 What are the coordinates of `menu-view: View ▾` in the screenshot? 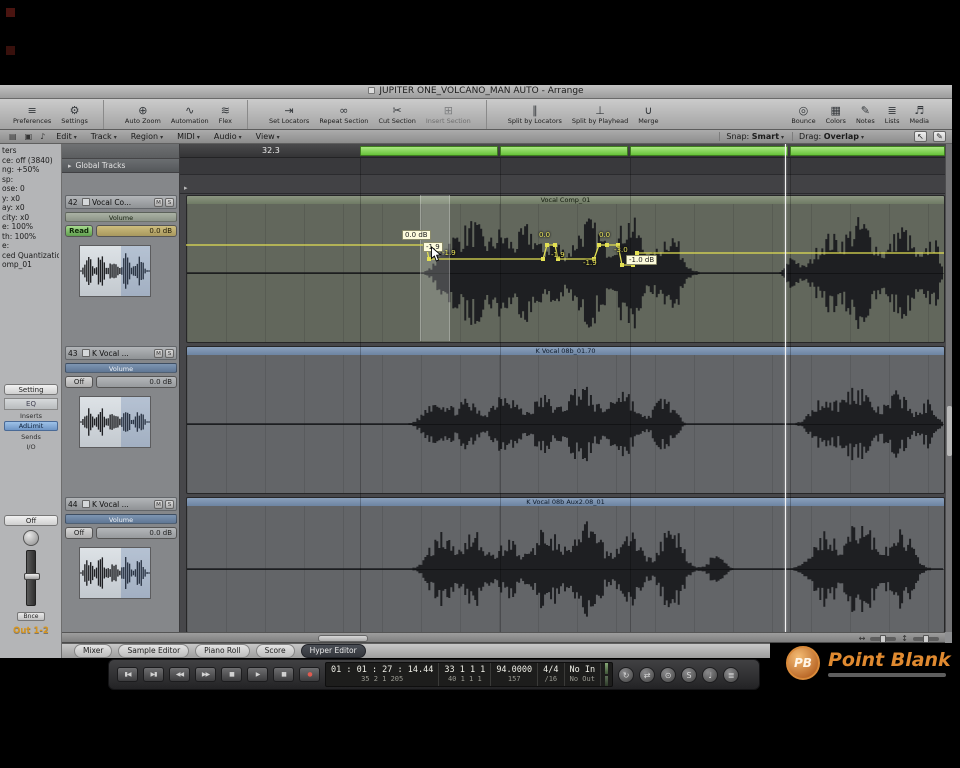 It's located at (268, 136).